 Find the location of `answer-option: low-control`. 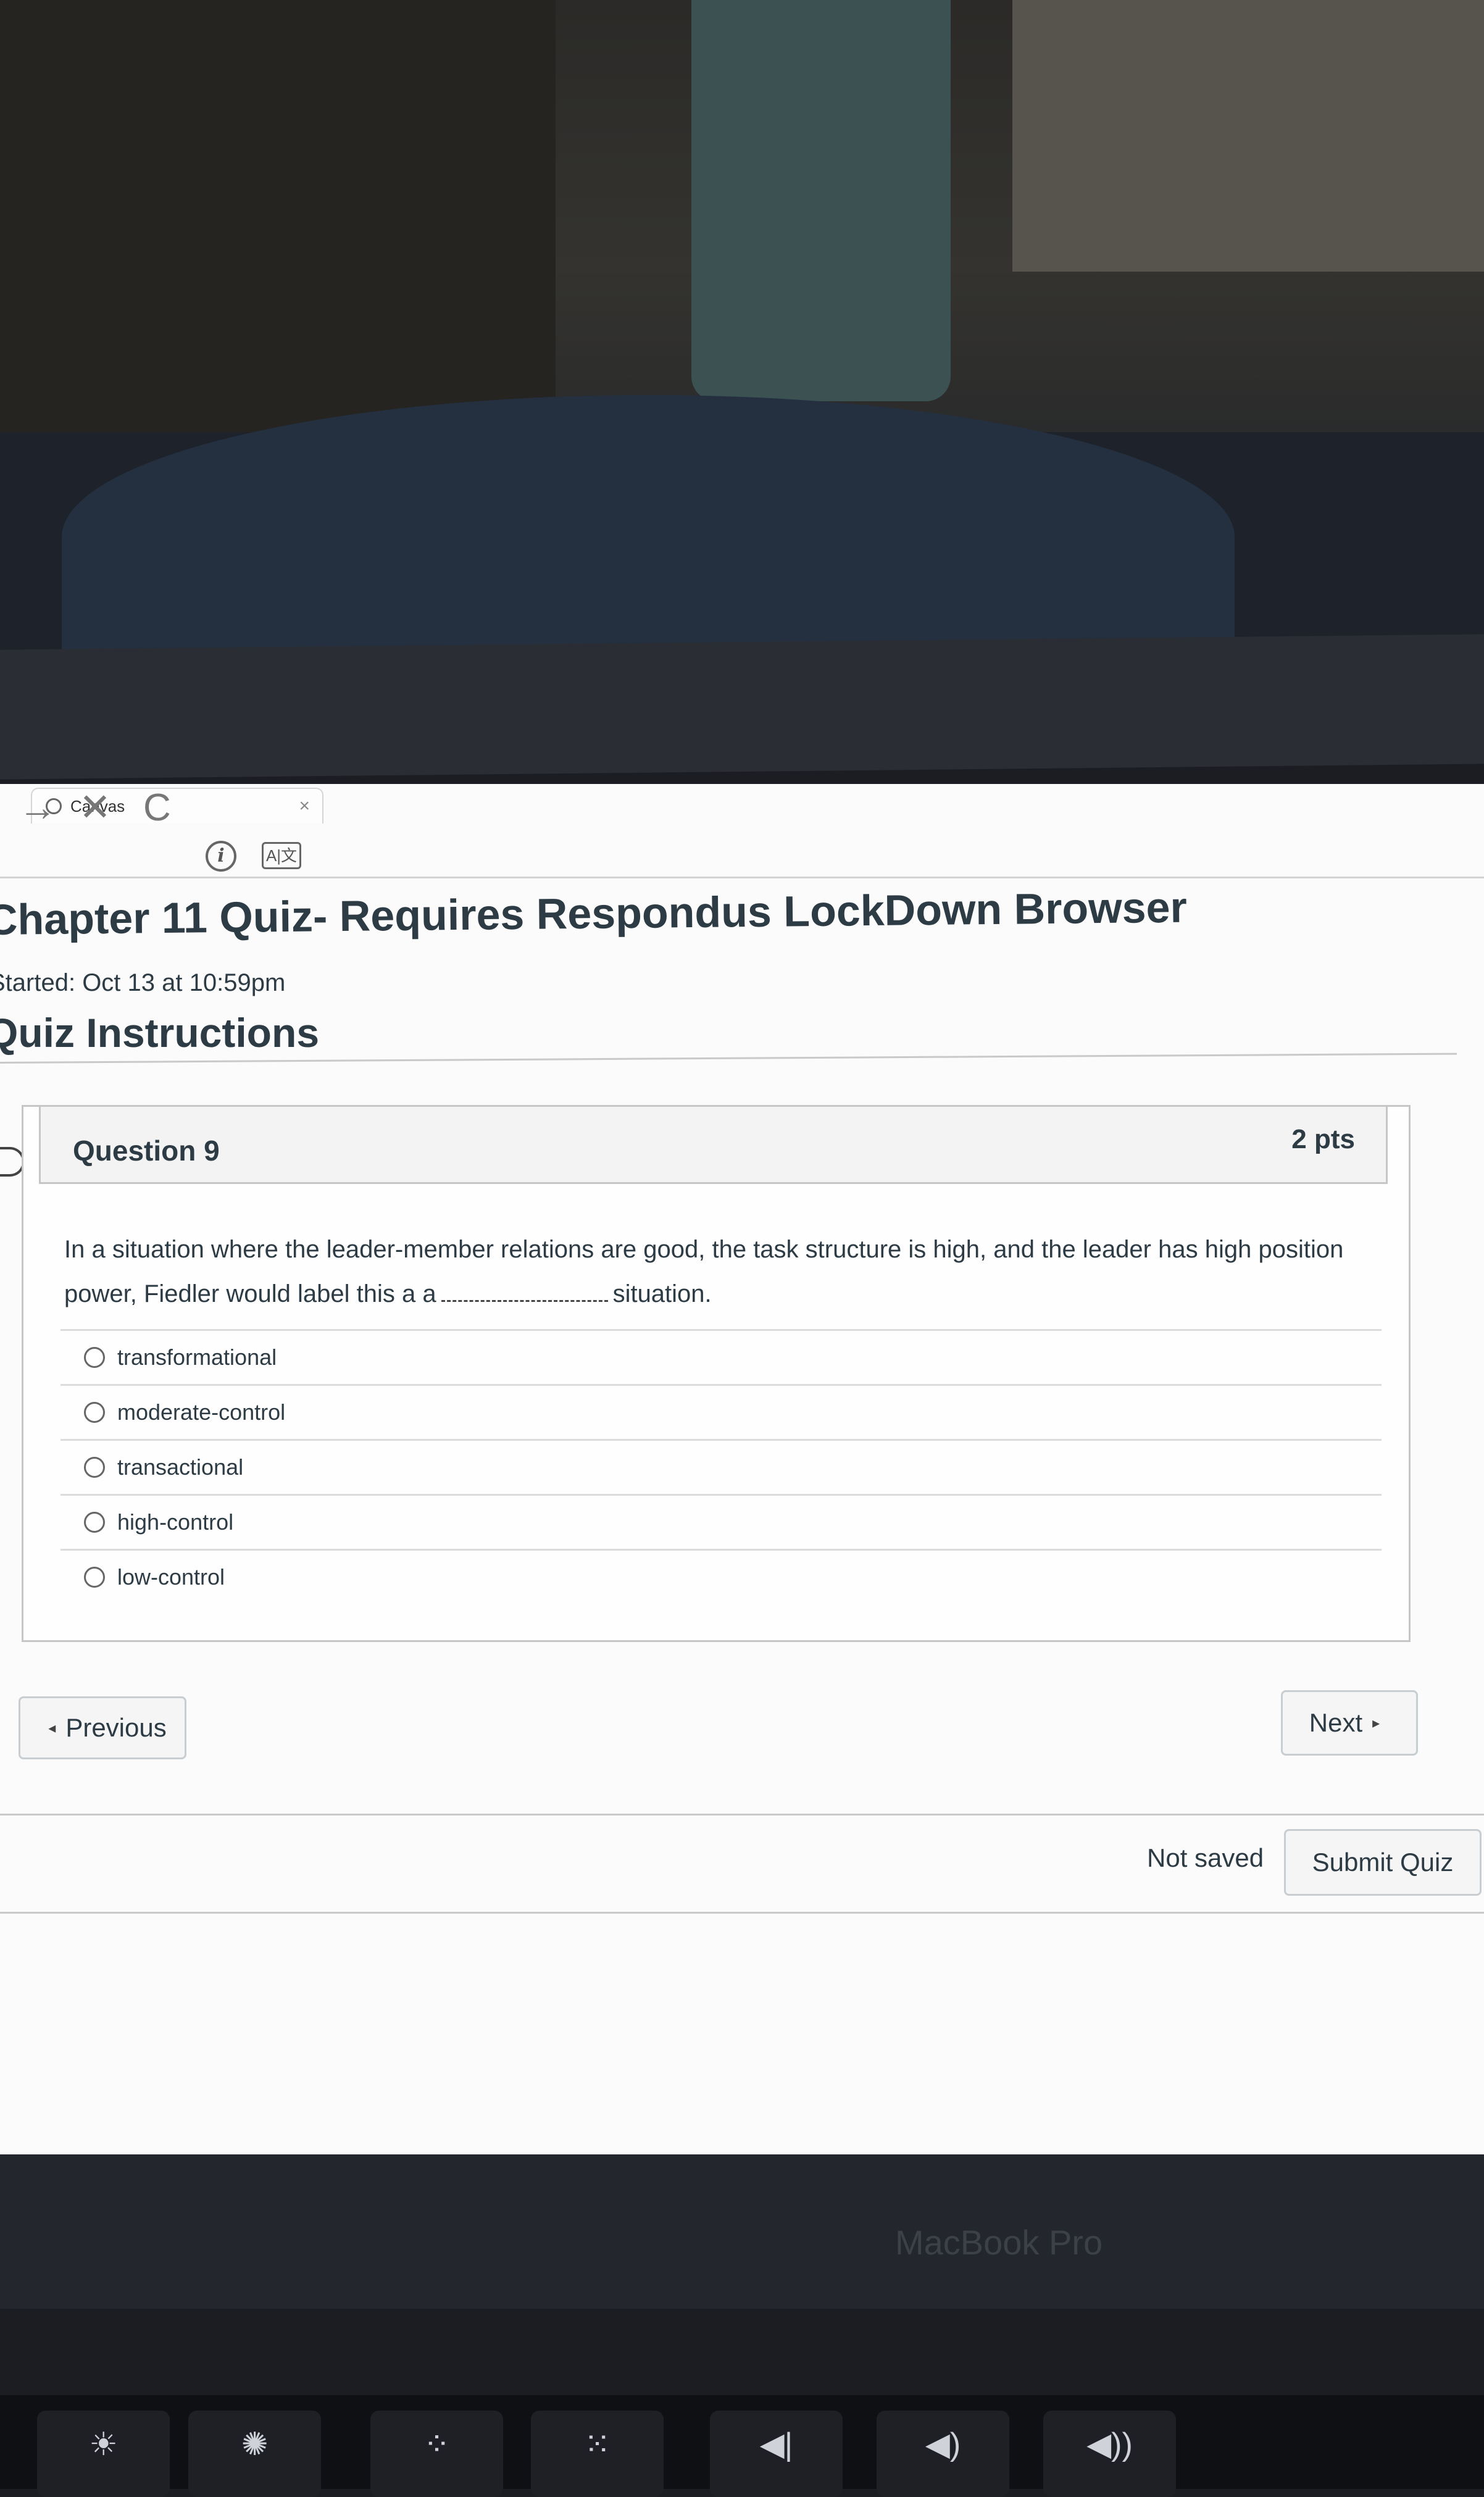

answer-option: low-control is located at coordinates (721, 1576).